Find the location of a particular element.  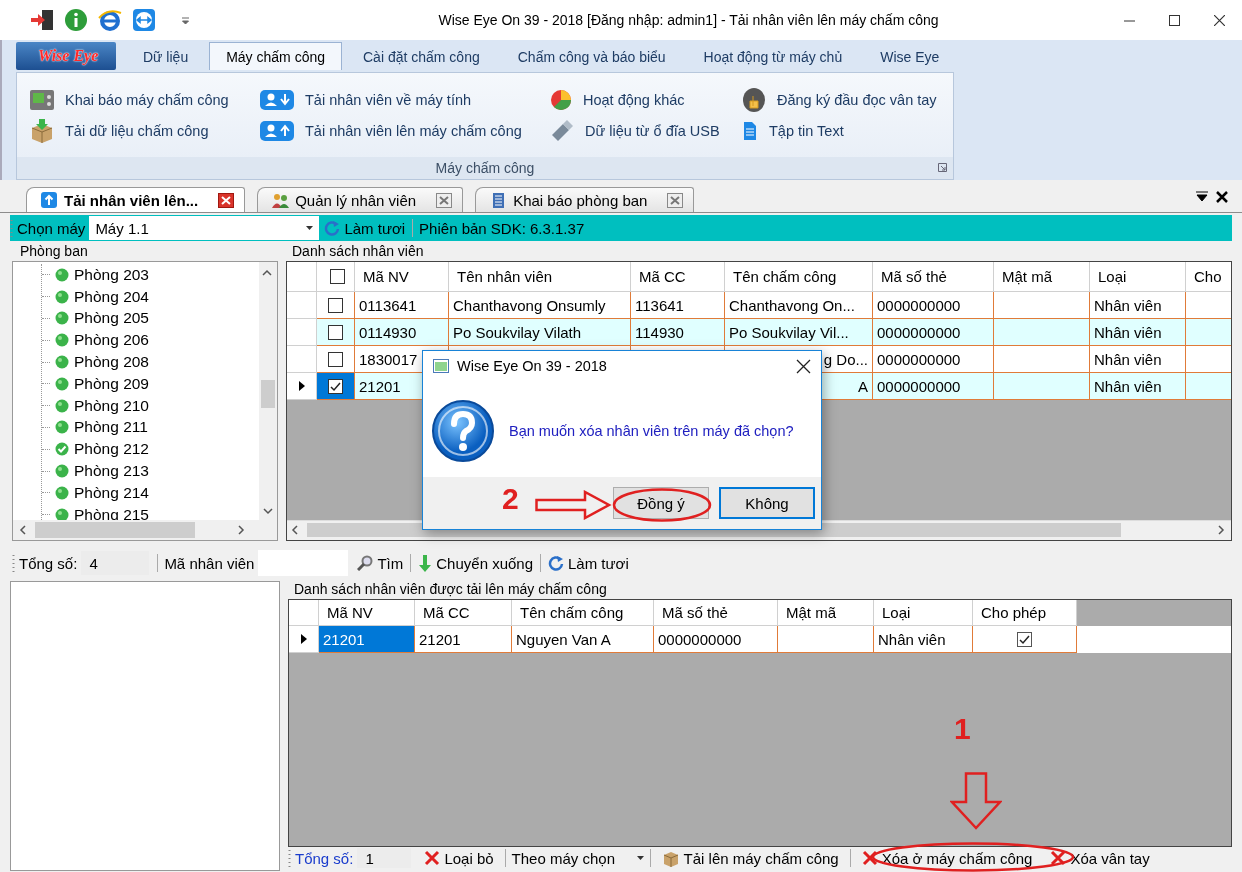

ribbon-button: Hoạt động khác is located at coordinates (645, 100).